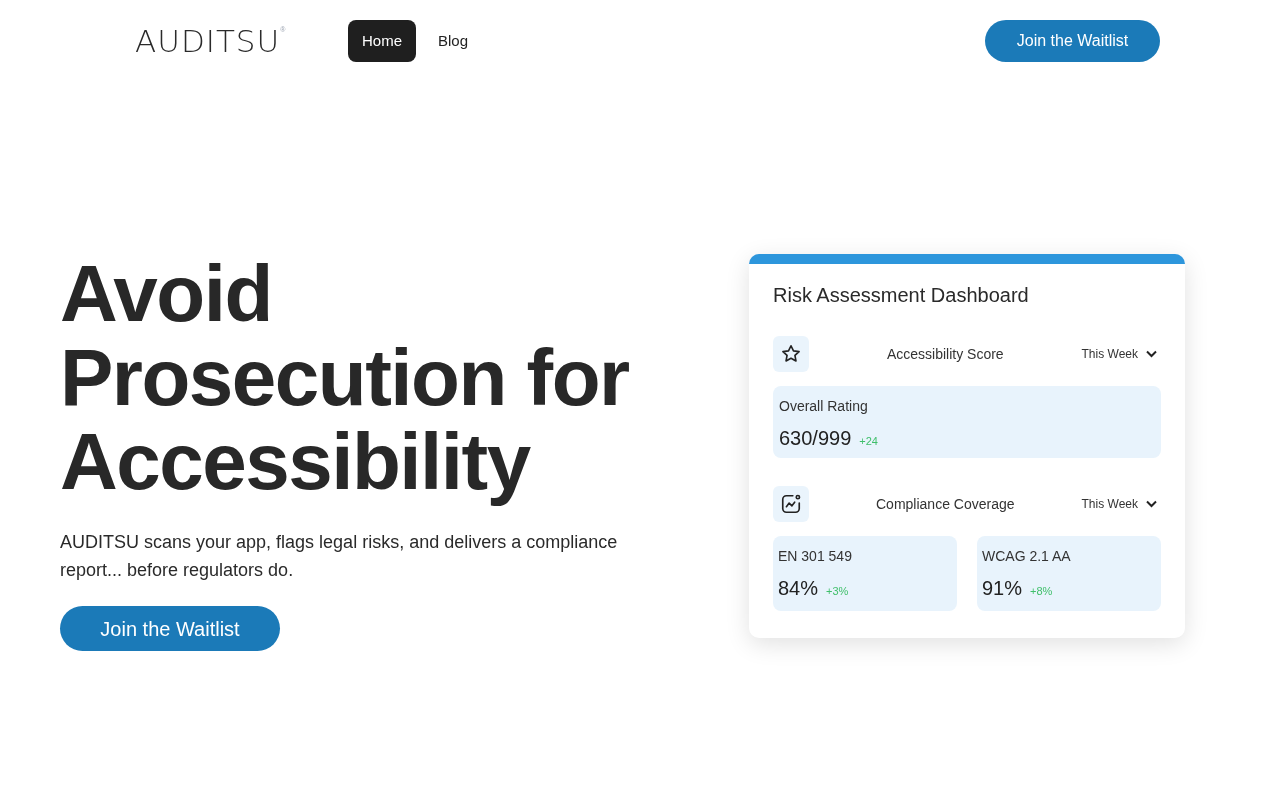  Describe the element at coordinates (453, 41) in the screenshot. I see `nav-link: Blog` at that location.